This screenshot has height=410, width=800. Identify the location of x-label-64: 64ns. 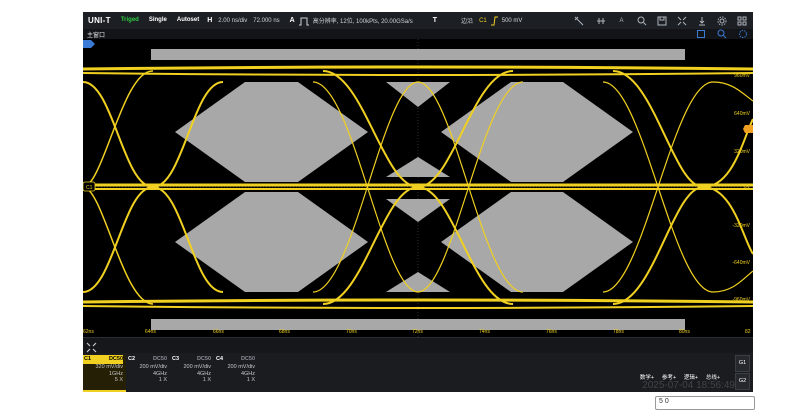
(150, 332).